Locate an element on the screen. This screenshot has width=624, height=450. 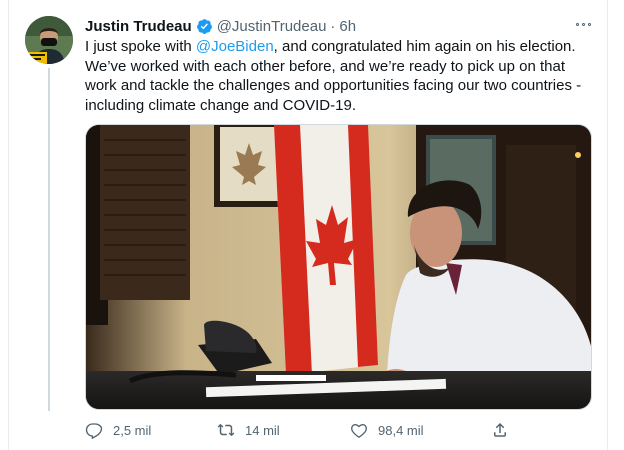
tweet-header: Justin Trudeau @JustinTrudeau · 6h is located at coordinates (220, 26).